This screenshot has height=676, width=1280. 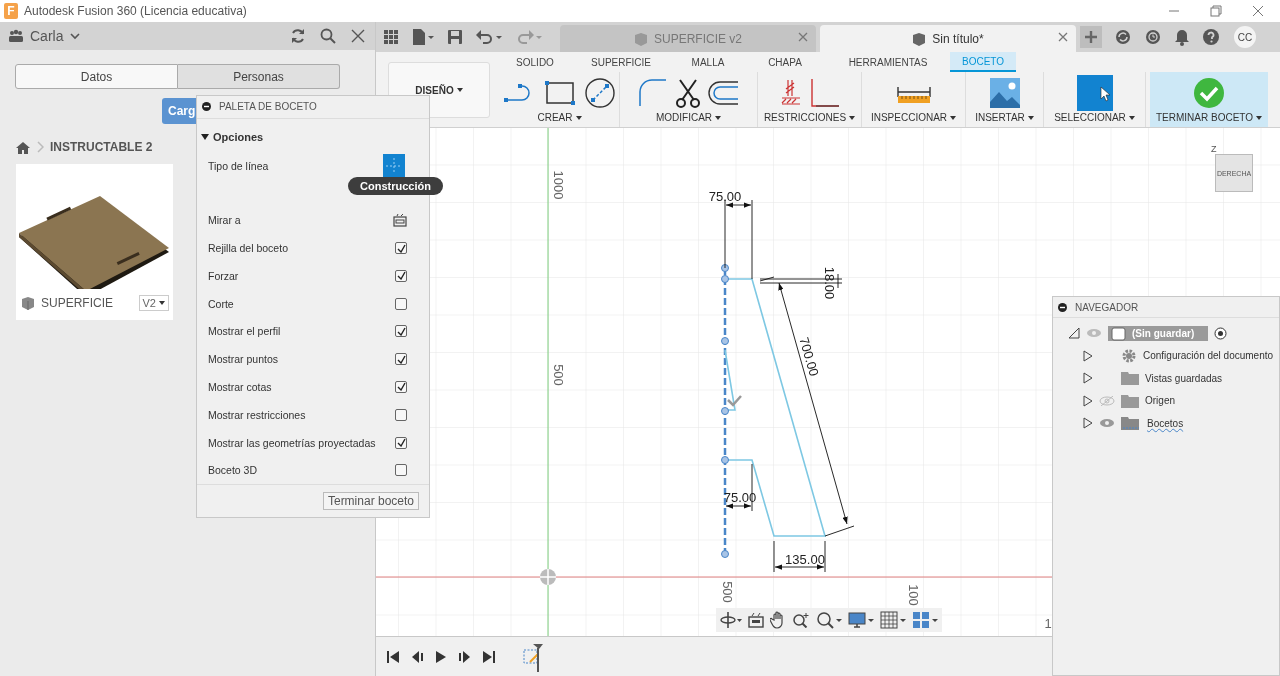 What do you see at coordinates (298, 36) in the screenshot?
I see `refresh-icon` at bounding box center [298, 36].